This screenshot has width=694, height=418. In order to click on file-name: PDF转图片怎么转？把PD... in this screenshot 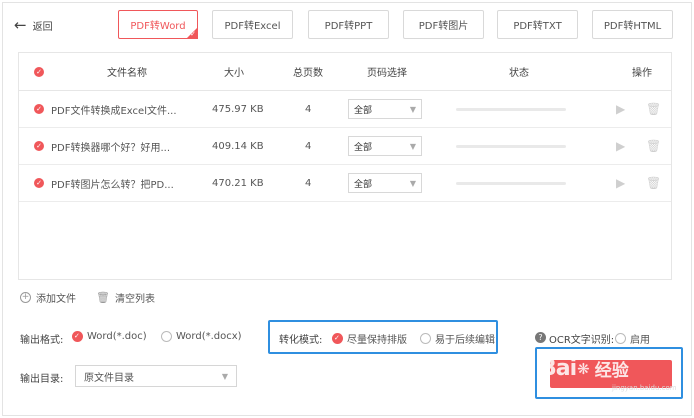, I will do `click(112, 185)`.